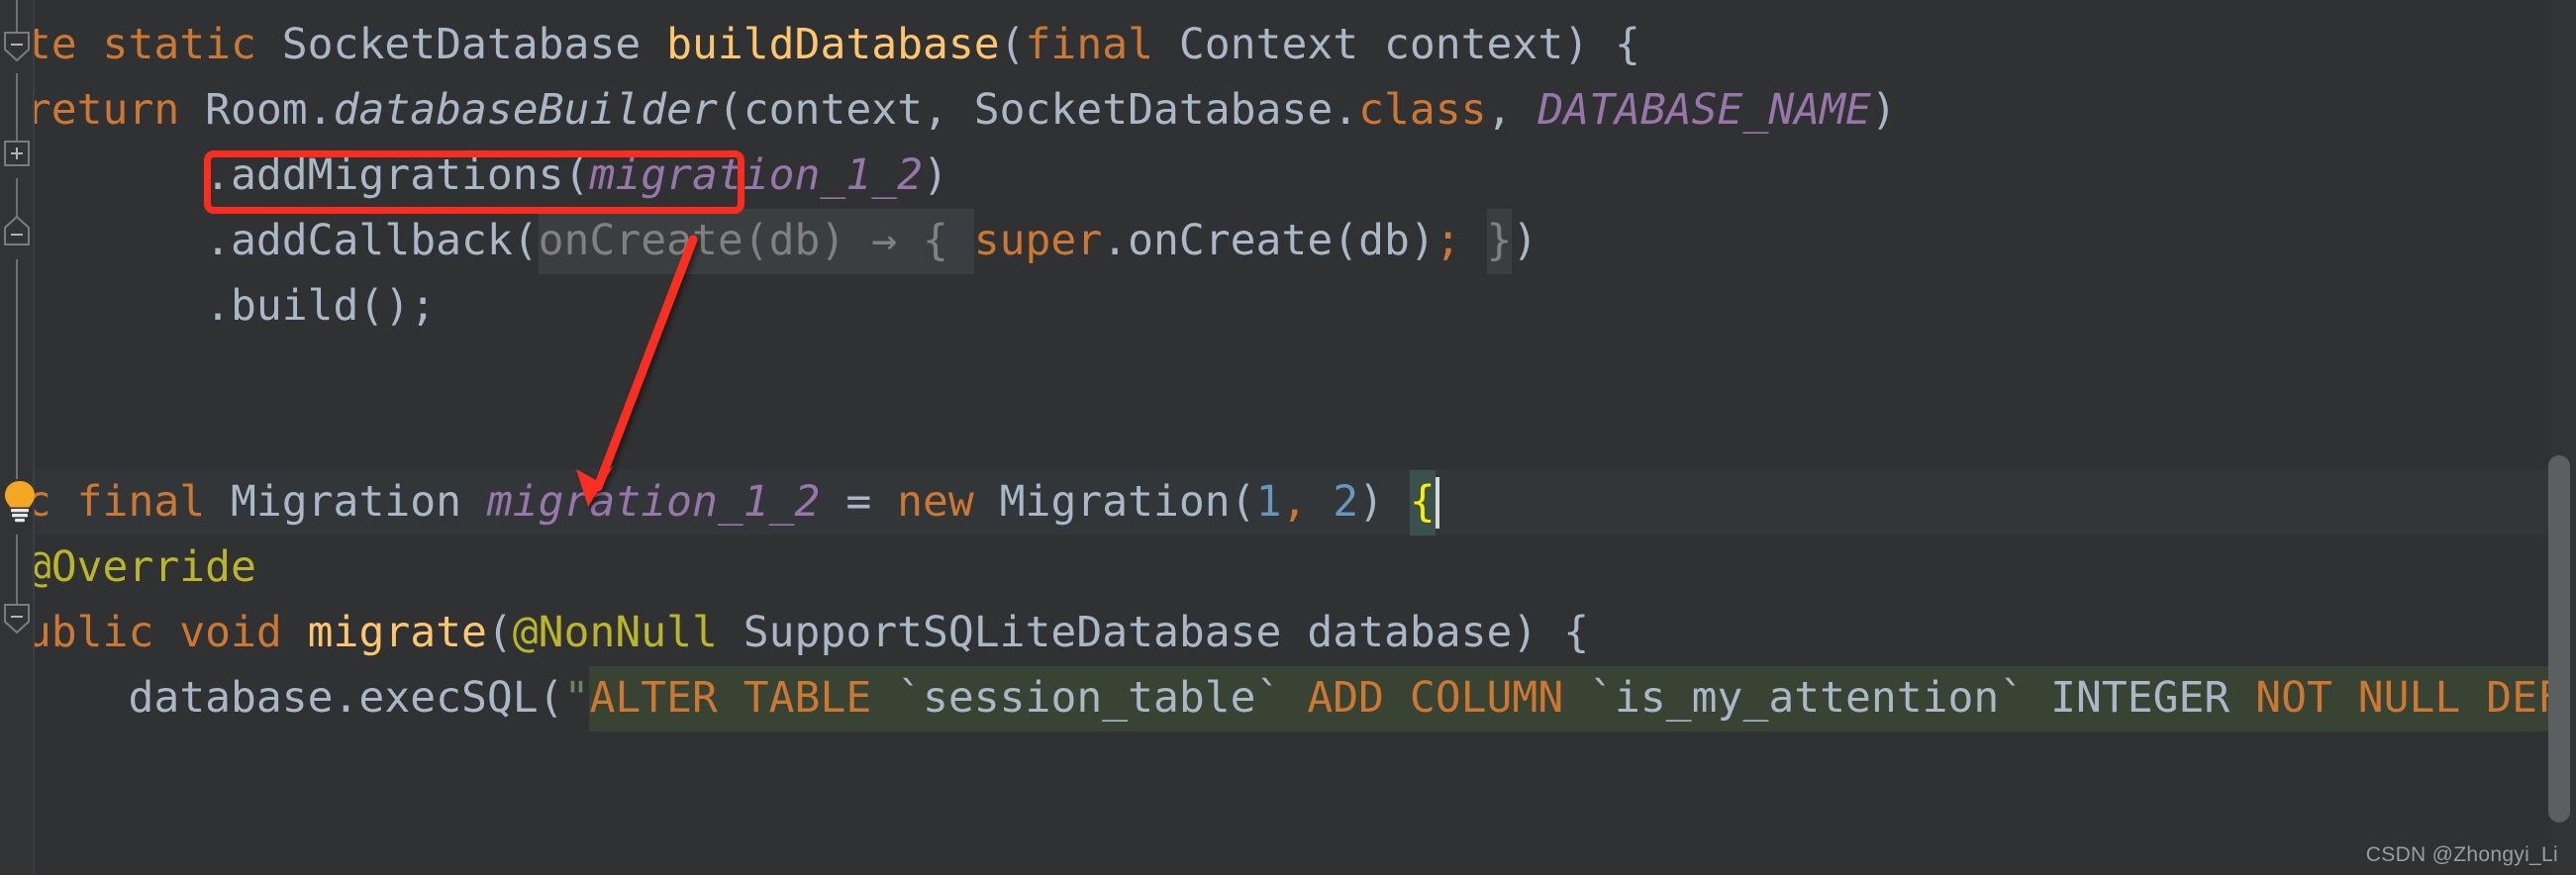 Image resolution: width=2576 pixels, height=875 pixels. What do you see at coordinates (474, 44) in the screenshot?
I see `code-token: SocketDatabase` at bounding box center [474, 44].